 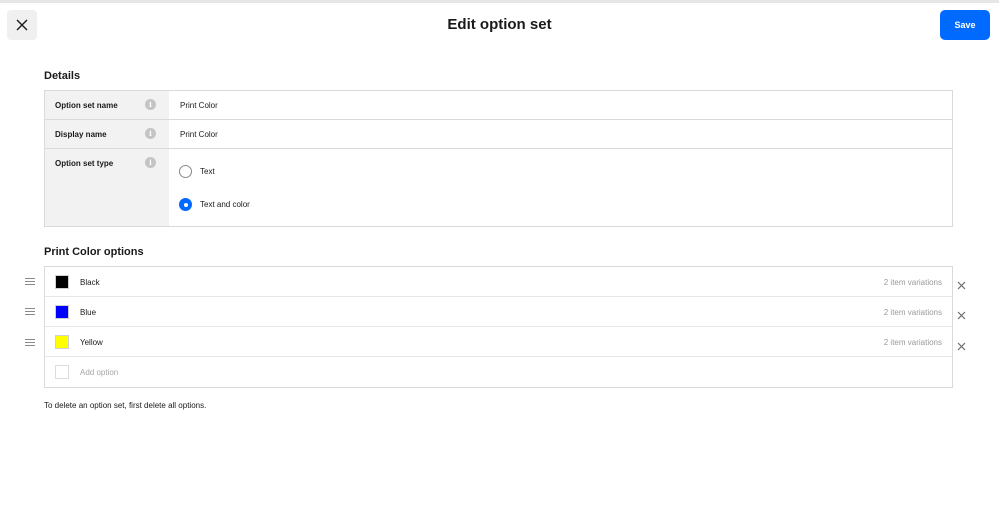 I want to click on display-name-value: Print Color, so click(x=199, y=134).